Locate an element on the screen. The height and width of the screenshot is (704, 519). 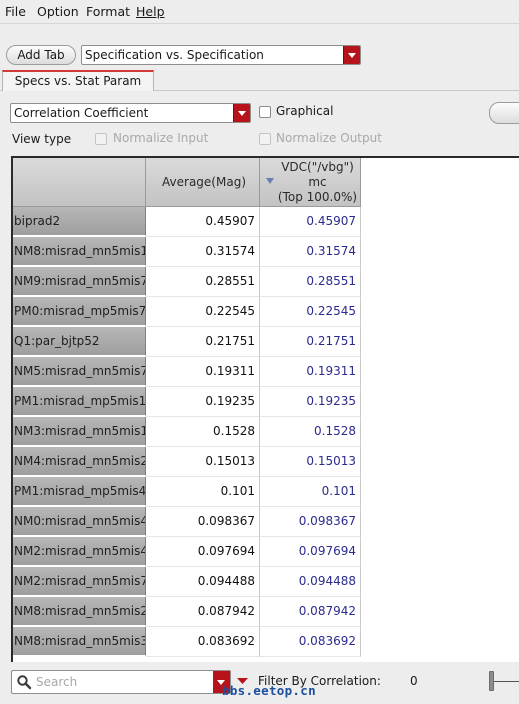
row-parameter-name: NM2:misrad_mn5mis7 is located at coordinates (79, 581).